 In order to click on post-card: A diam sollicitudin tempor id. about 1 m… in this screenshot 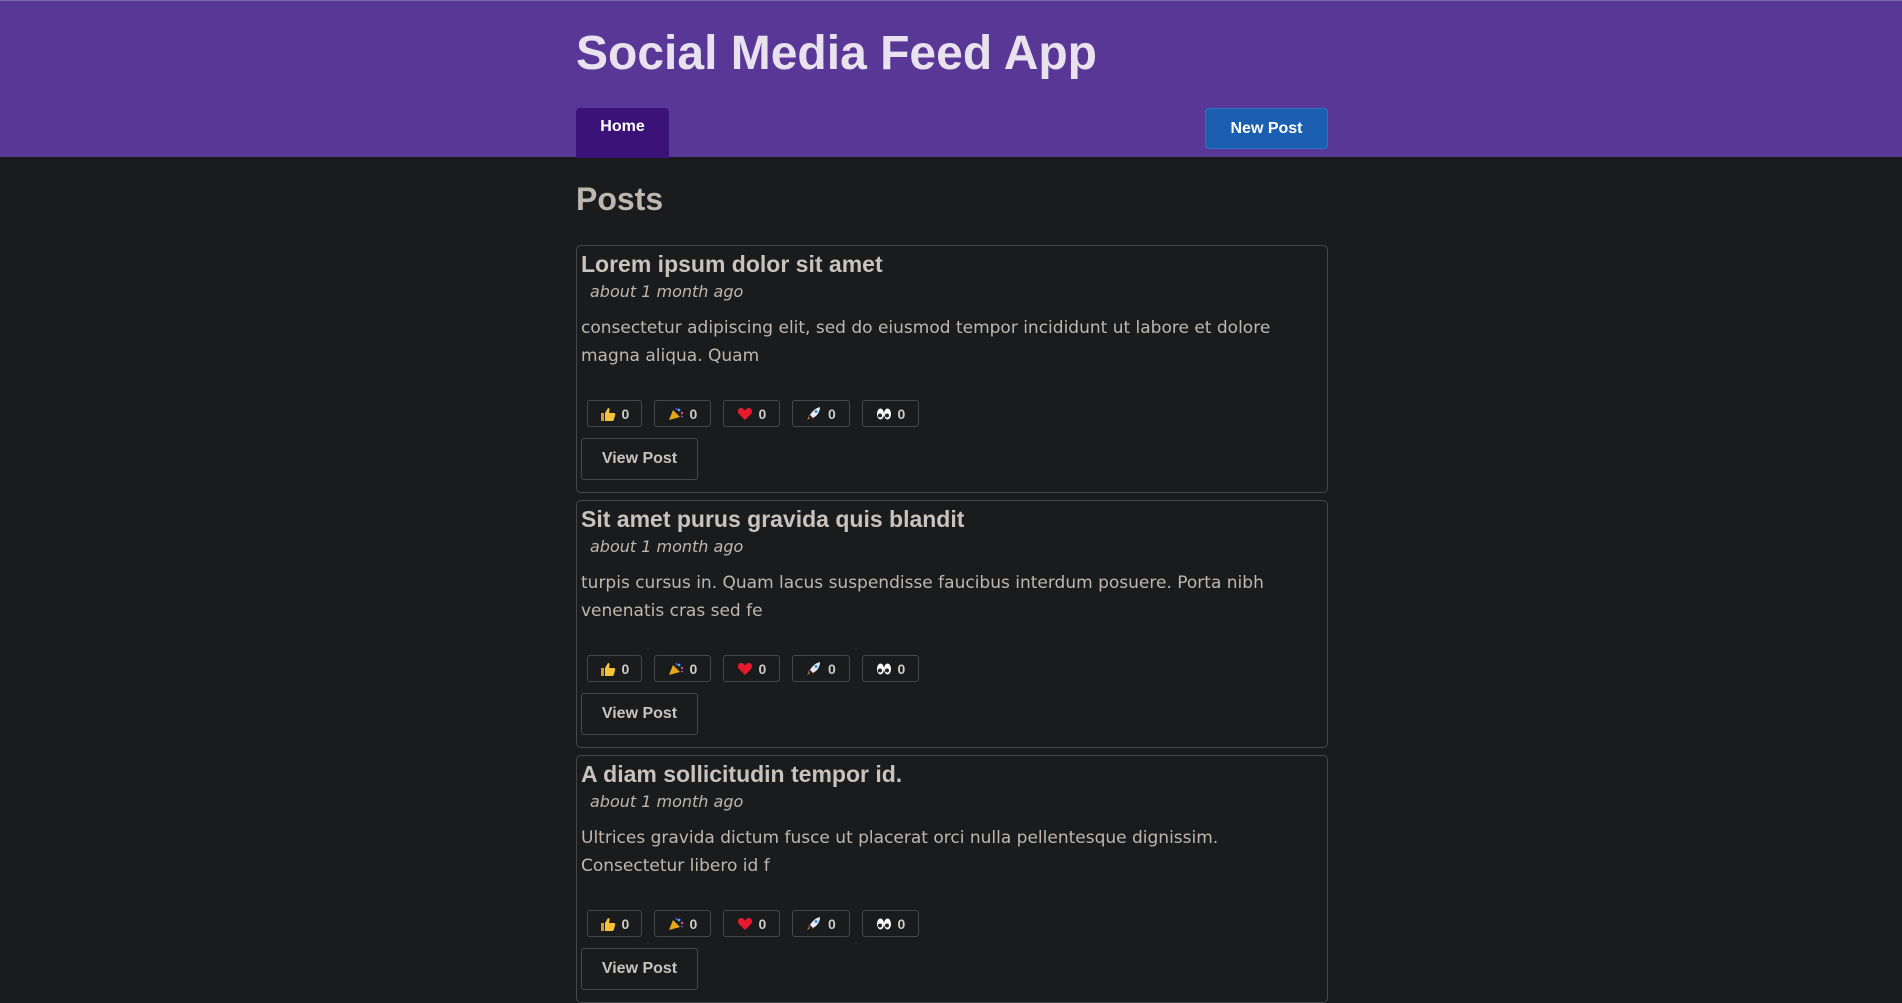, I will do `click(952, 879)`.